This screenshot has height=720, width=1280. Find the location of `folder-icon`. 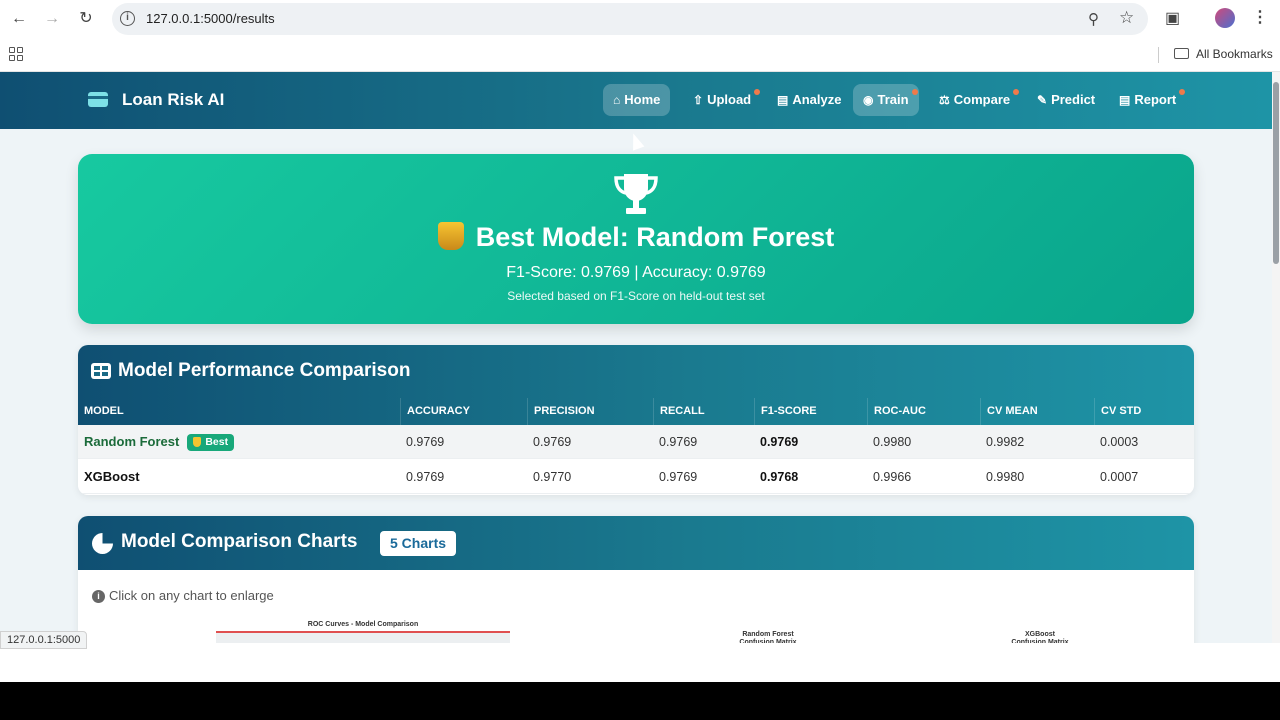

folder-icon is located at coordinates (1181, 53).